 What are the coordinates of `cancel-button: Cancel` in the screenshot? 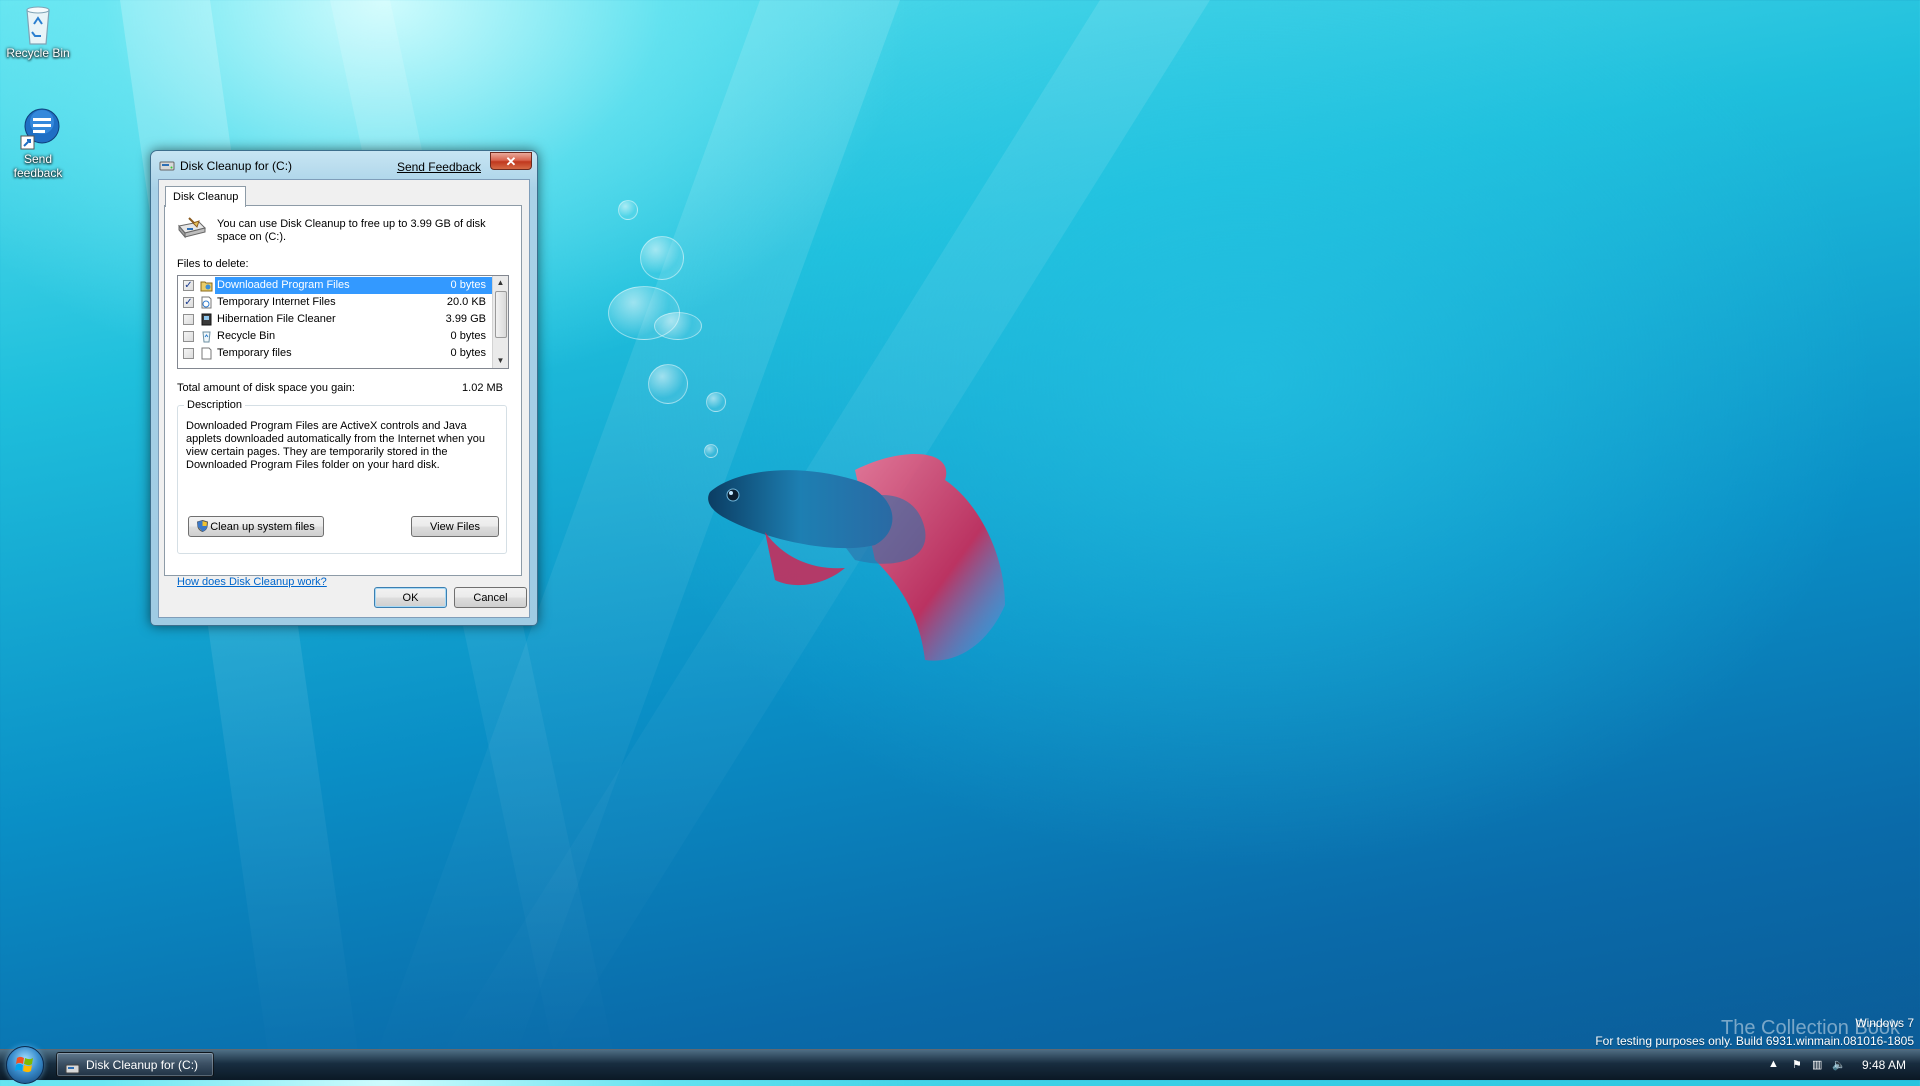 It's located at (490, 597).